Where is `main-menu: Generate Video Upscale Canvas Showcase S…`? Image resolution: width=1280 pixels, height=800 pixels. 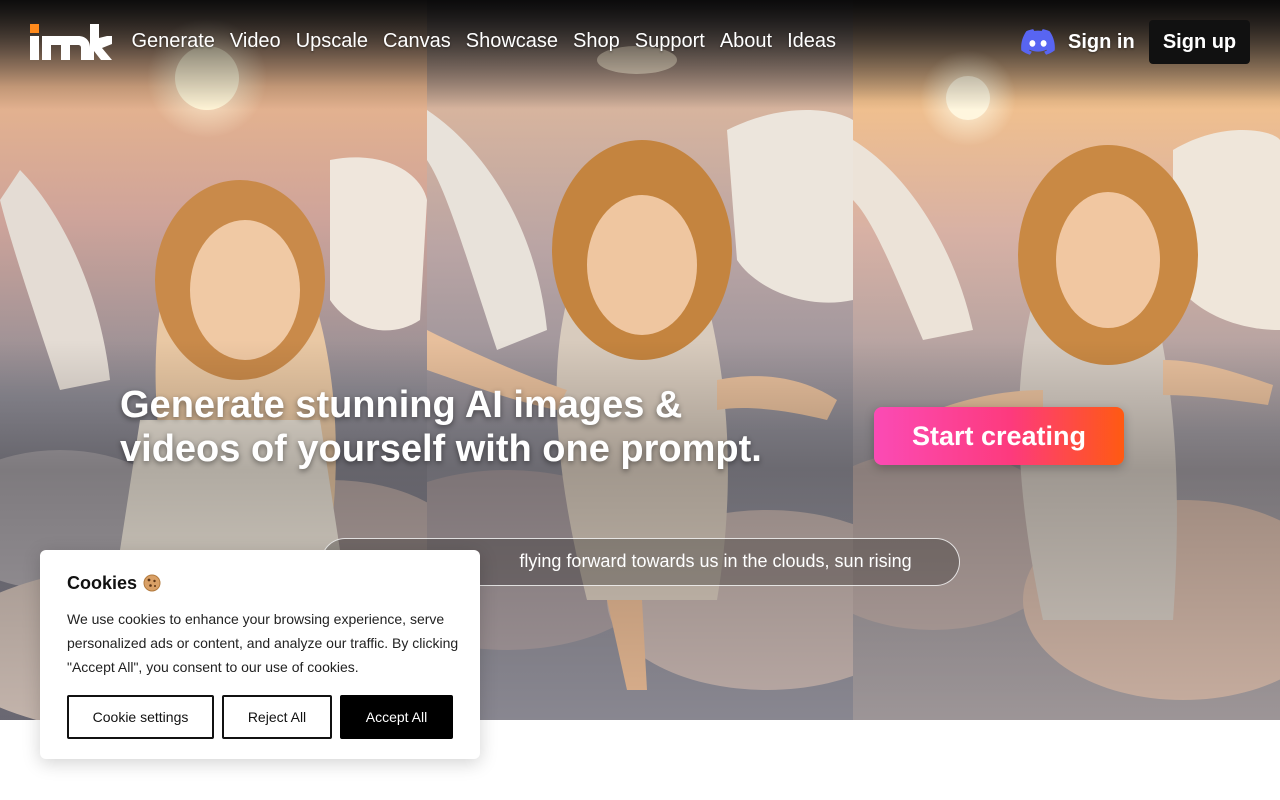
main-menu: Generate Video Upscale Canvas Showcase S… is located at coordinates (484, 41).